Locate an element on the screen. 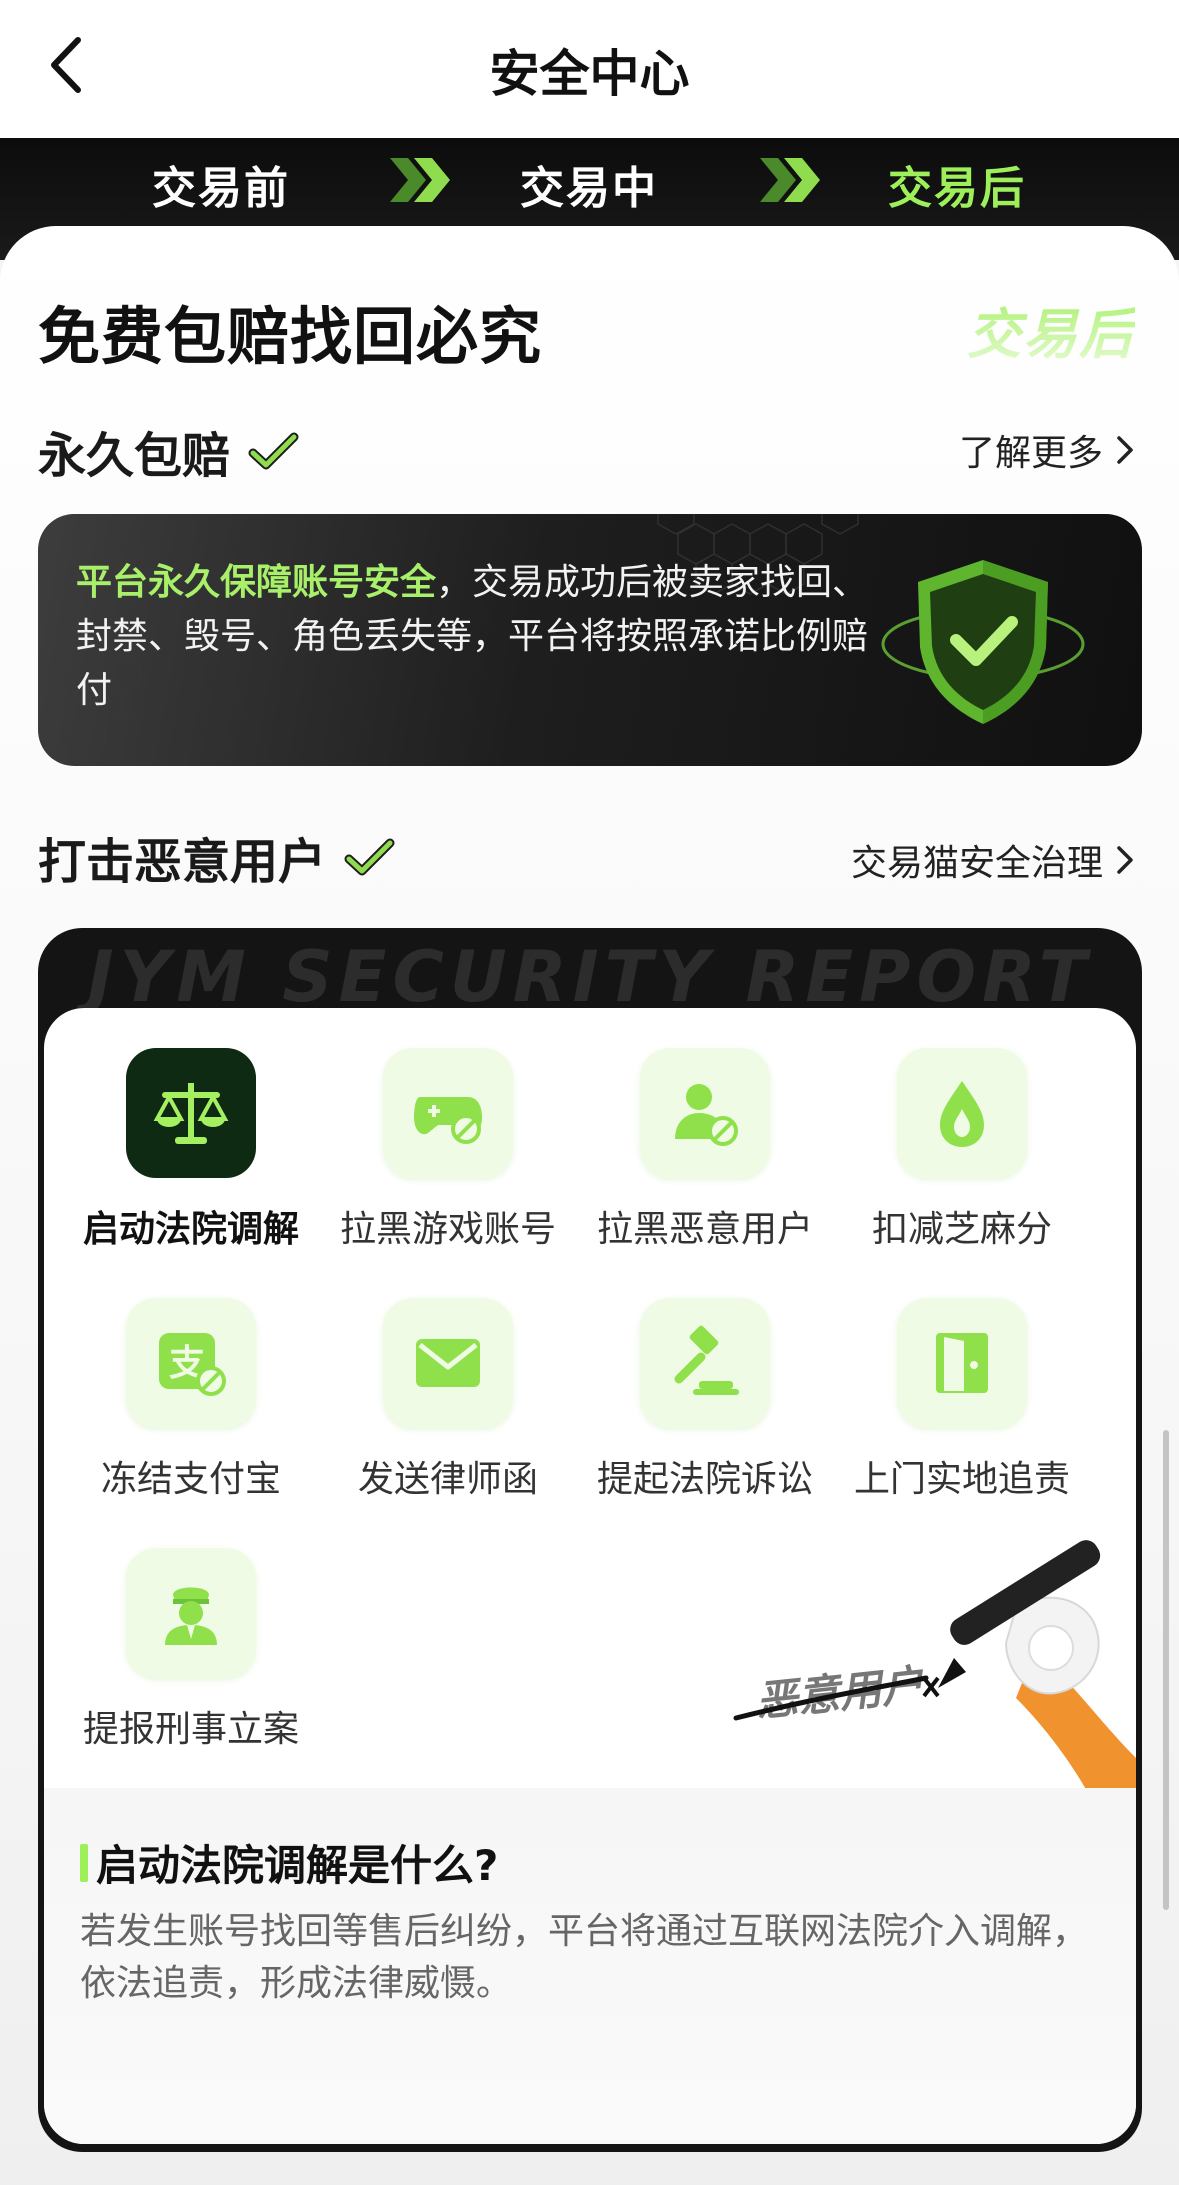 This screenshot has width=1179, height=2185. header-bar: 安全中心 is located at coordinates (589, 69).